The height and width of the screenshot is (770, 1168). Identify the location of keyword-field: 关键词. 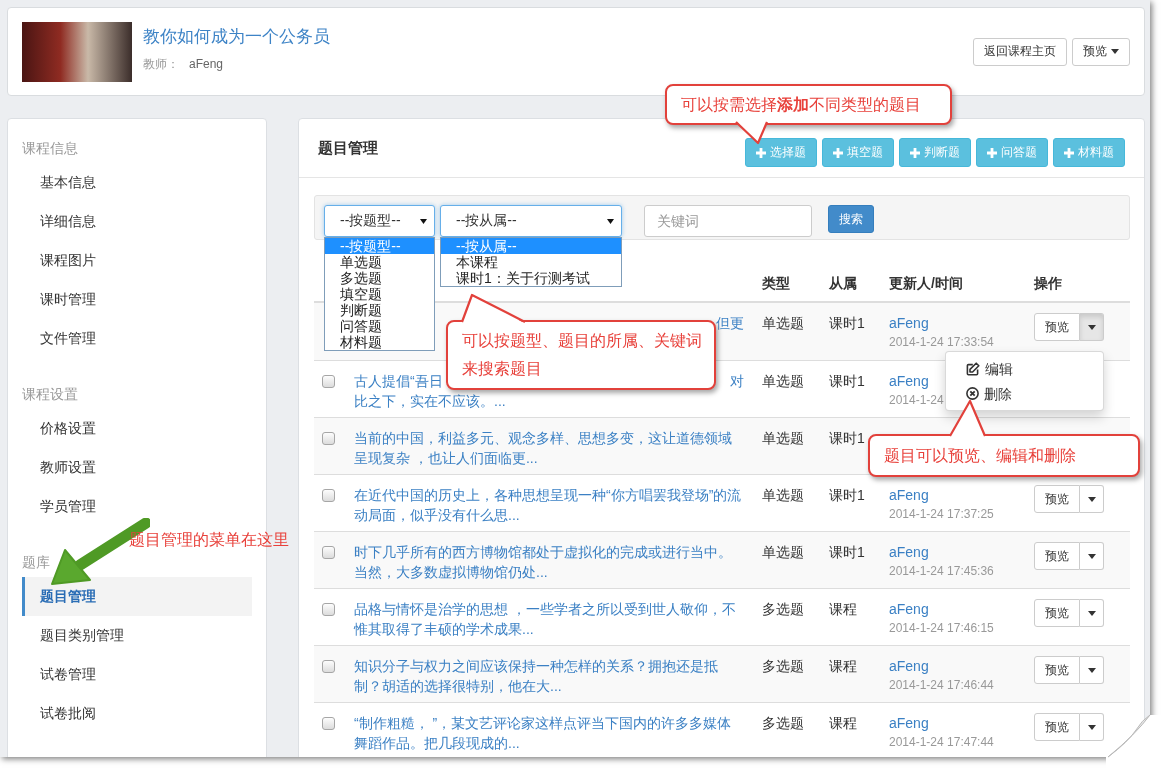
(728, 221).